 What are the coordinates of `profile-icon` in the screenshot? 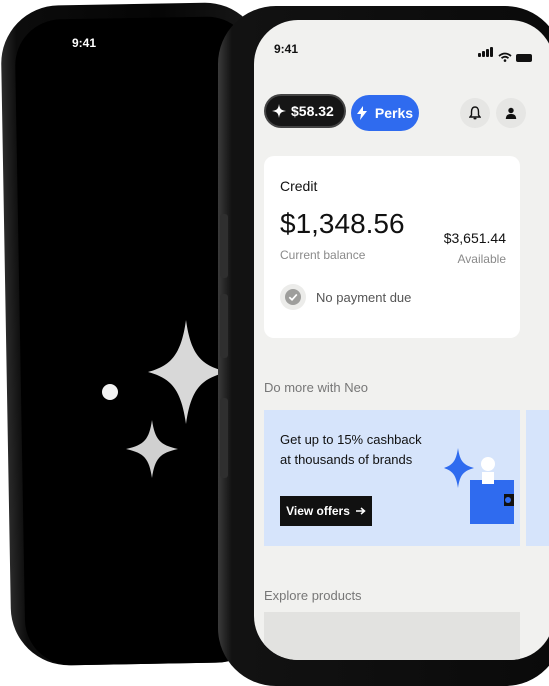 It's located at (511, 113).